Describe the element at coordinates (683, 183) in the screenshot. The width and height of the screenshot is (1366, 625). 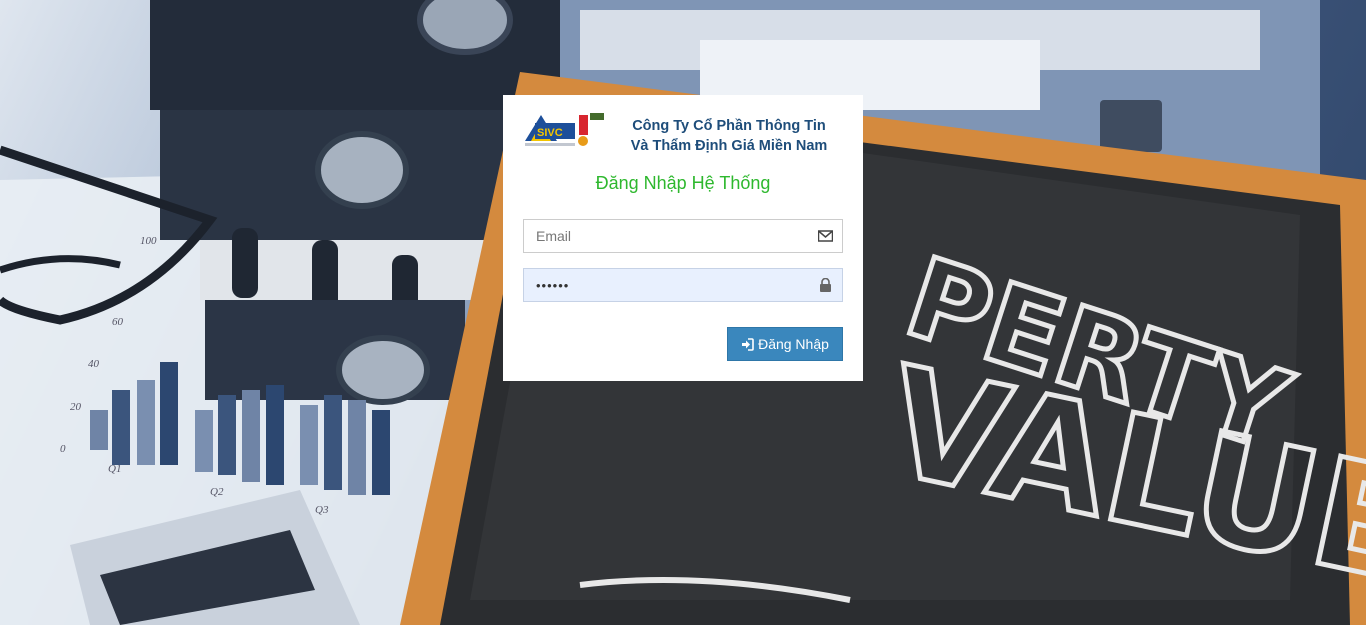
I see `login-title: Đăng Nhập Hệ Thống` at that location.